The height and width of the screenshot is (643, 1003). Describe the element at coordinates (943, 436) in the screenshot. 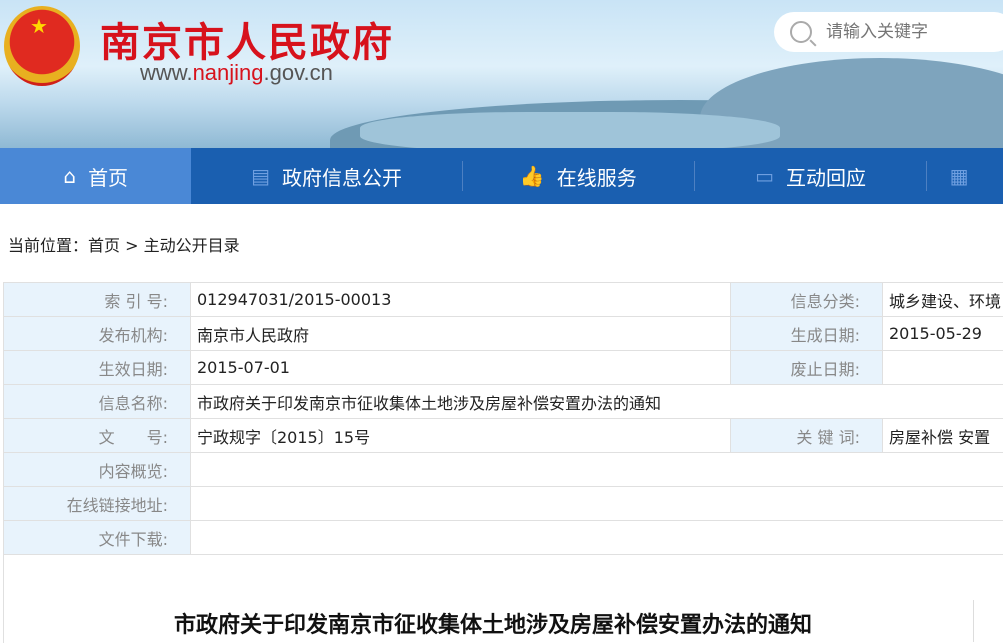

I see `keywords-value: 房屋补偿 安置` at that location.